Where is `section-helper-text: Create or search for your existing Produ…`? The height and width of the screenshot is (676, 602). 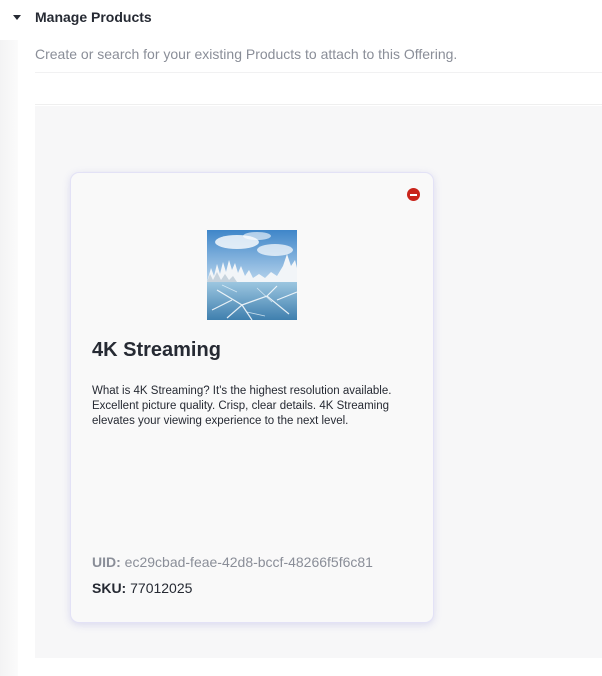 section-helper-text: Create or search for your existing Produ… is located at coordinates (246, 54).